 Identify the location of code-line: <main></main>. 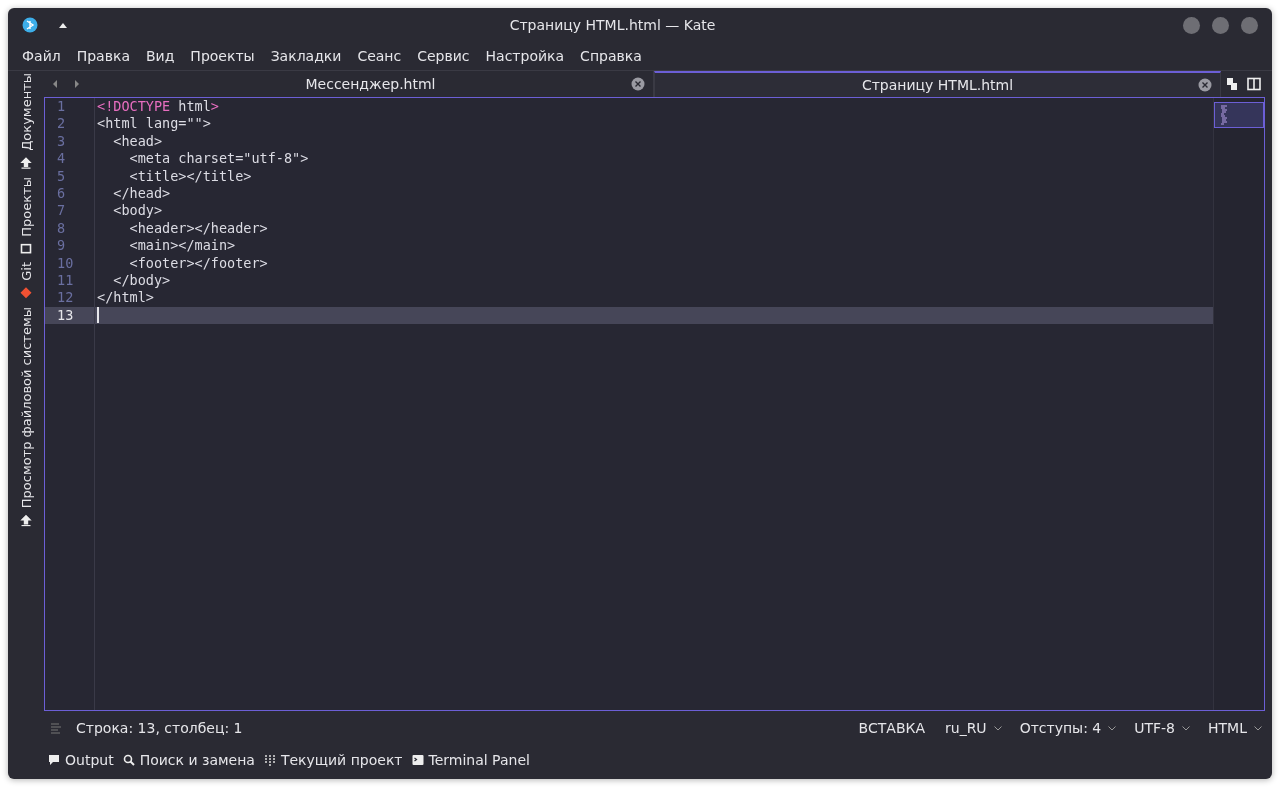
(182, 246).